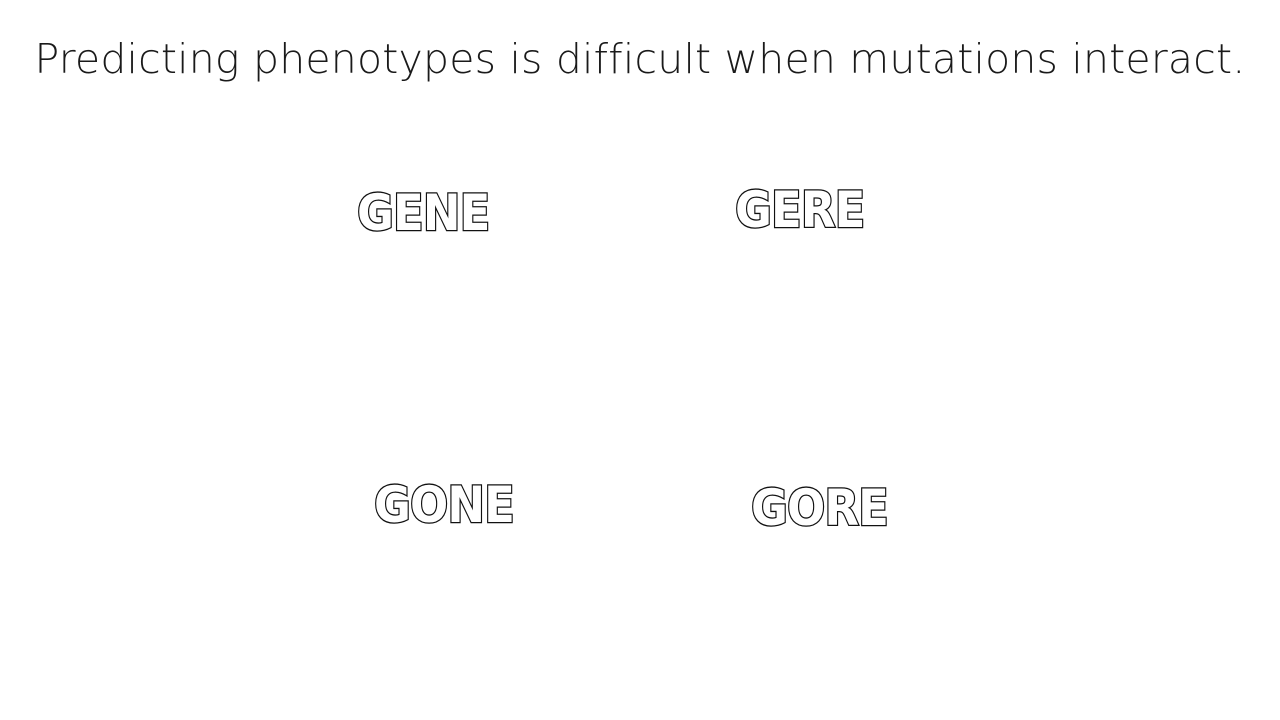 The height and width of the screenshot is (720, 1280). What do you see at coordinates (424, 213) in the screenshot?
I see `word-gene: GENE` at bounding box center [424, 213].